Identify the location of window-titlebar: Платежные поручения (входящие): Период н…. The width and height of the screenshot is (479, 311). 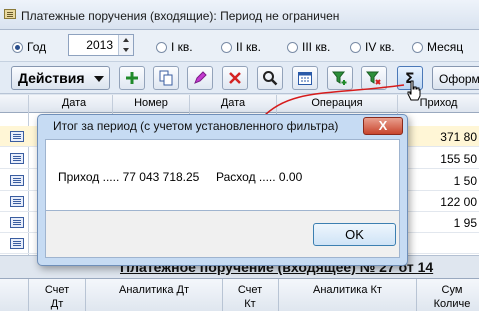
(239, 15).